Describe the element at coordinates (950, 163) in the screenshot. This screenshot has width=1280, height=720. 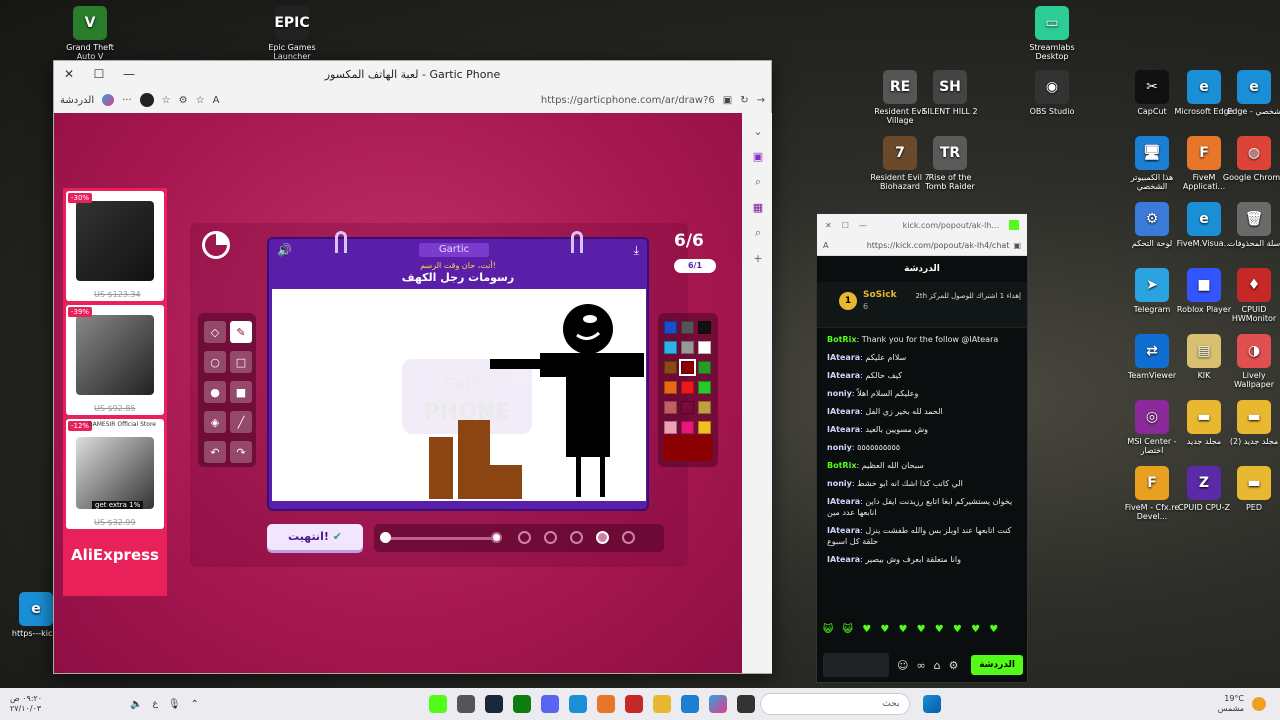
I see `desktop-icon: TR Rise of the Tomb Raider` at that location.